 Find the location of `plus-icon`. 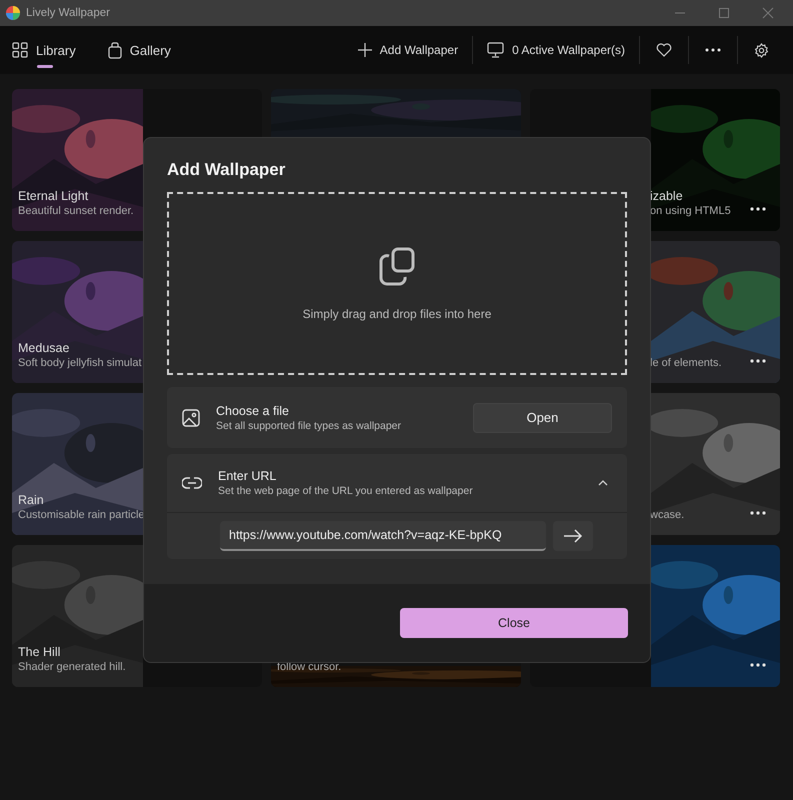

plus-icon is located at coordinates (365, 50).